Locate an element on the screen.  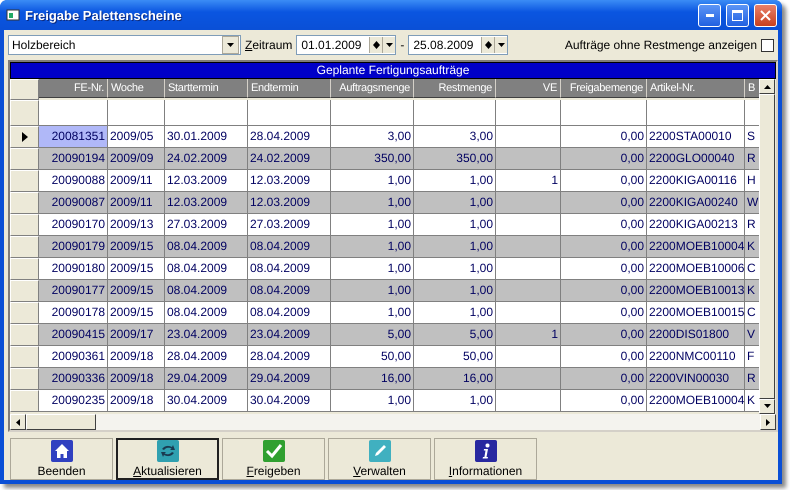
table-cell: 29.04.2009 is located at coordinates (289, 379).